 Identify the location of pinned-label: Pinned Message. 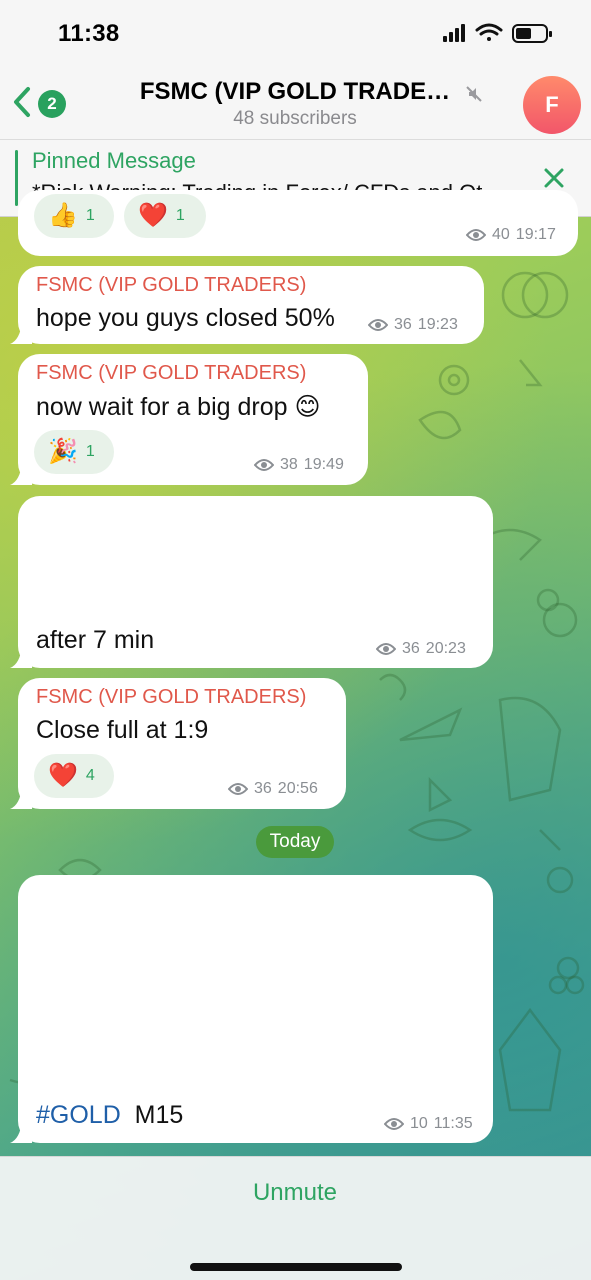
(114, 160).